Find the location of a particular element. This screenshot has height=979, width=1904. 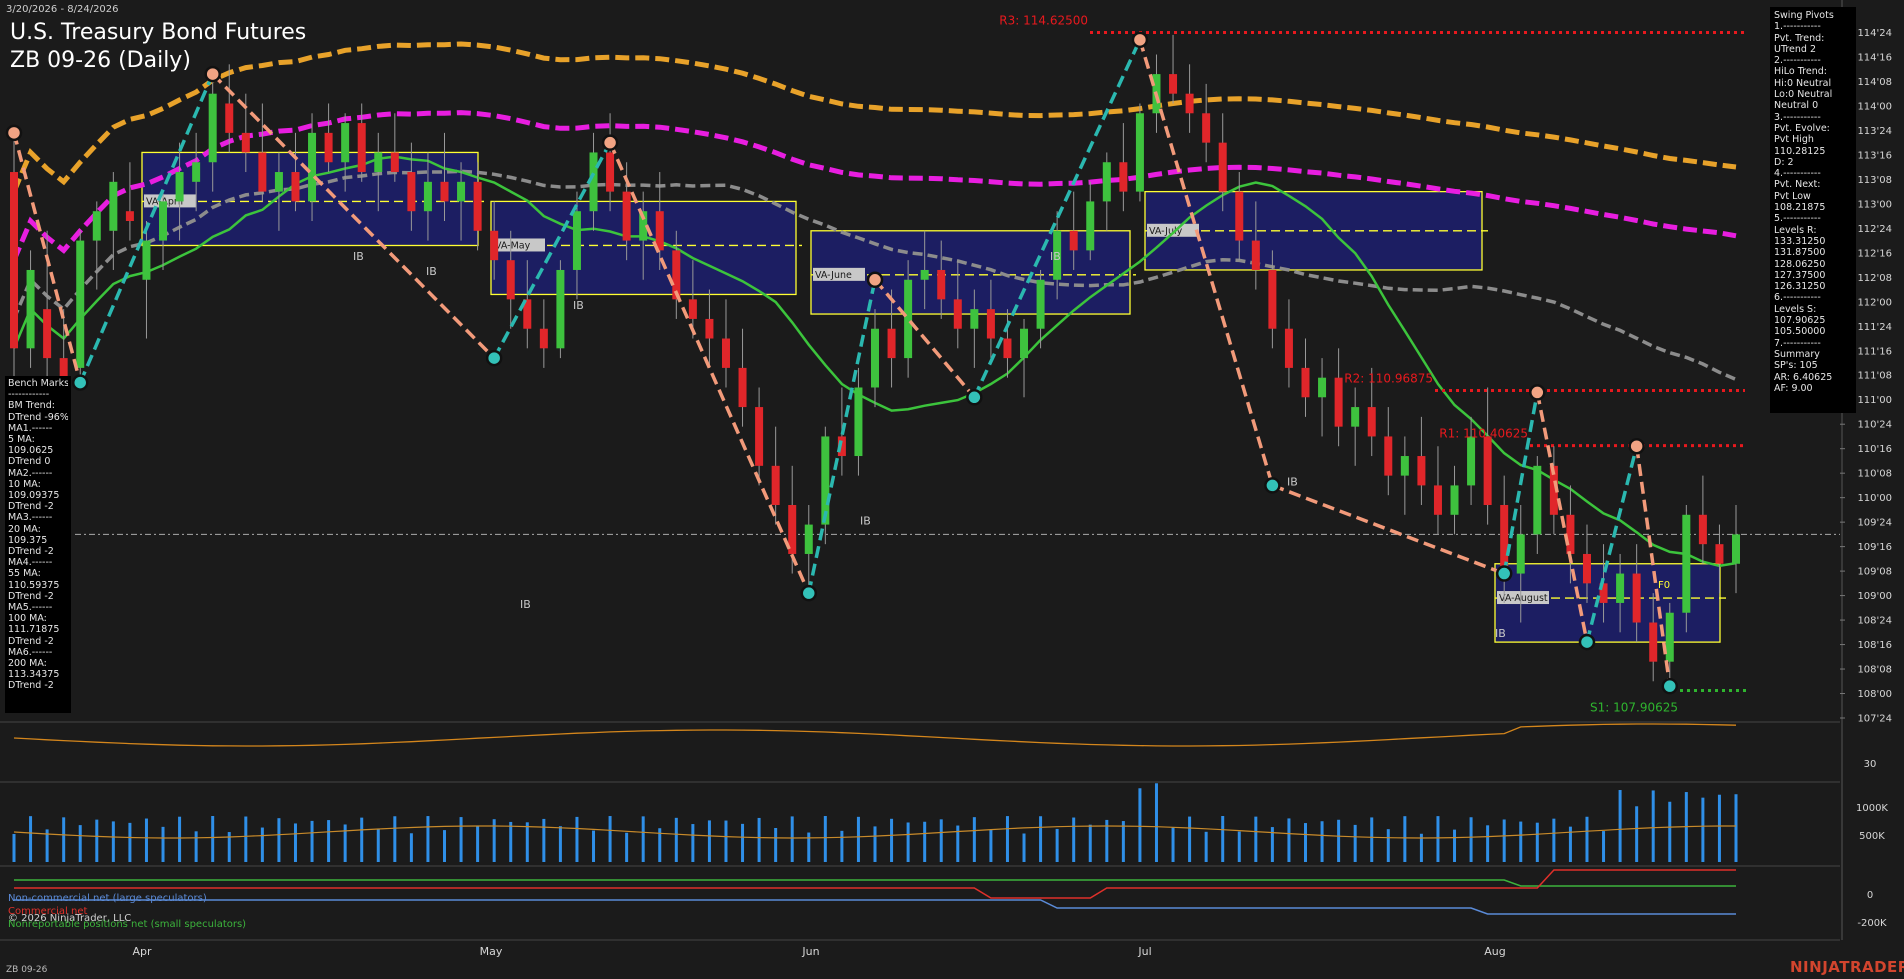

panel-line: 55 MA: is located at coordinates (24, 574).